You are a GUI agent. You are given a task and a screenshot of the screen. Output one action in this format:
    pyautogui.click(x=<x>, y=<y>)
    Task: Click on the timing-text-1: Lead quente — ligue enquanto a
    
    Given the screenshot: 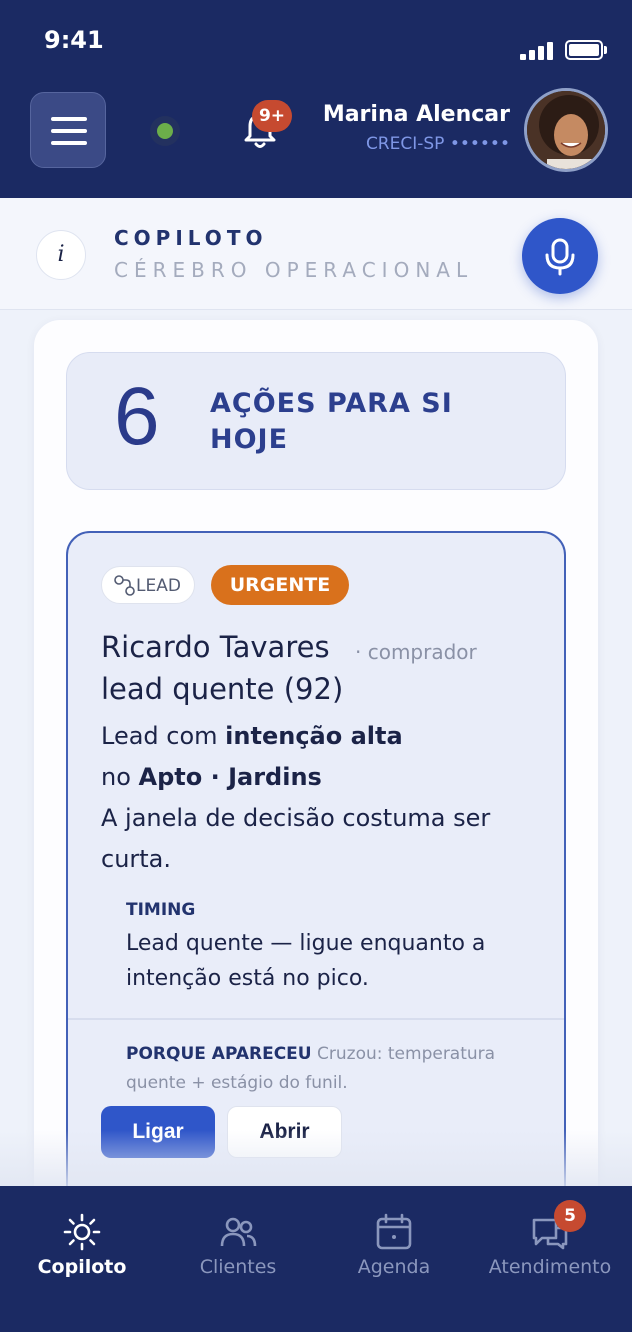 What is the action you would take?
    pyautogui.click(x=306, y=943)
    